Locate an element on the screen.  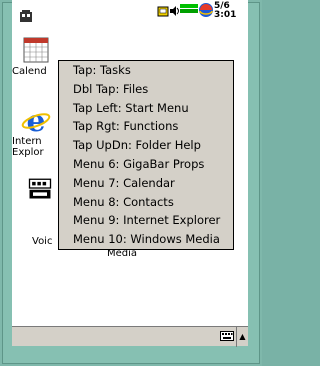
top-status-bar: 5/6 3:01 is located at coordinates (130, 15).